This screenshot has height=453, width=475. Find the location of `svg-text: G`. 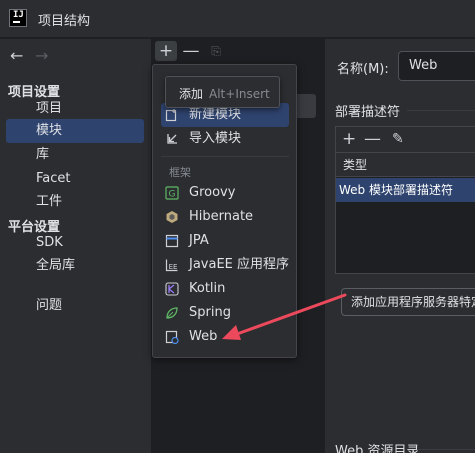

svg-text: G is located at coordinates (172, 195).